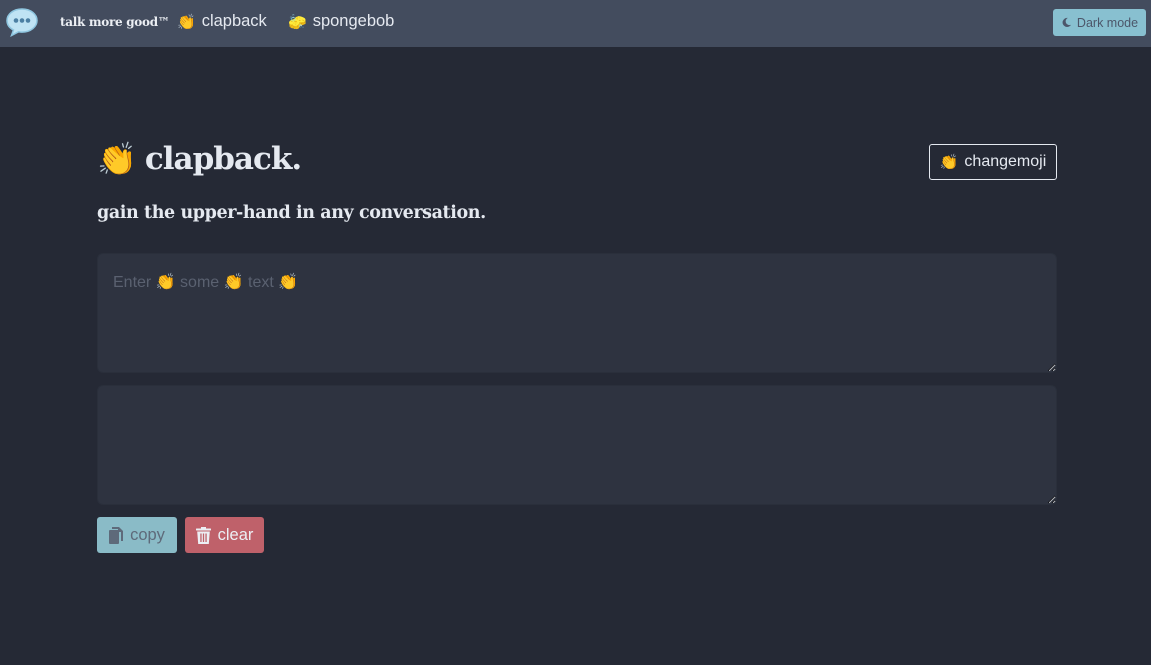 This screenshot has height=665, width=1151. What do you see at coordinates (234, 21) in the screenshot?
I see `nav-link-label: clapback` at bounding box center [234, 21].